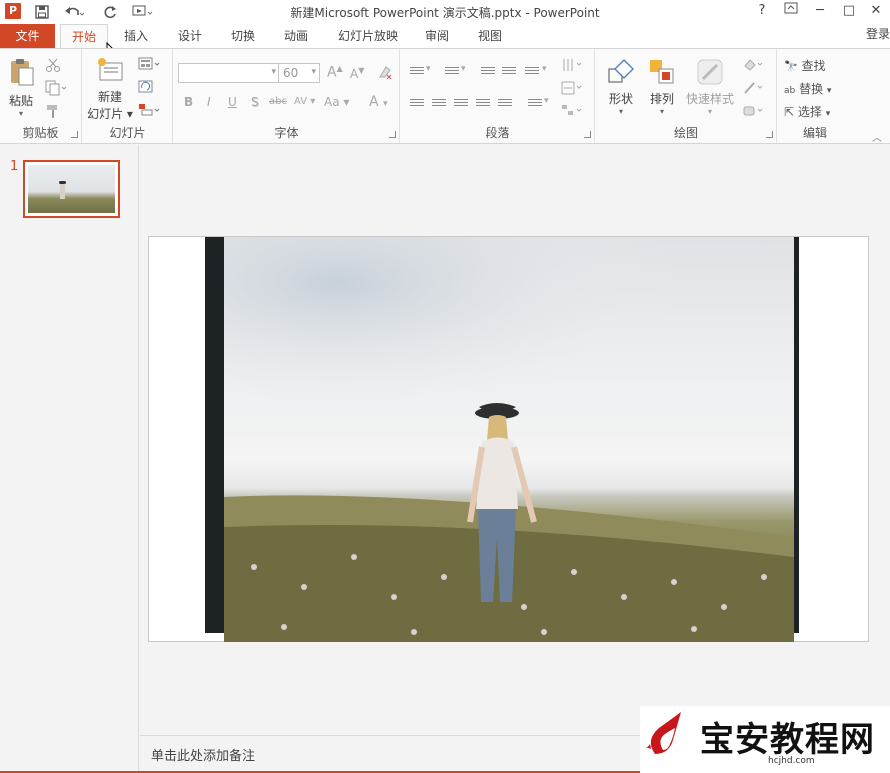  What do you see at coordinates (437, 36) in the screenshot?
I see `tab-review: 审阅` at bounding box center [437, 36].